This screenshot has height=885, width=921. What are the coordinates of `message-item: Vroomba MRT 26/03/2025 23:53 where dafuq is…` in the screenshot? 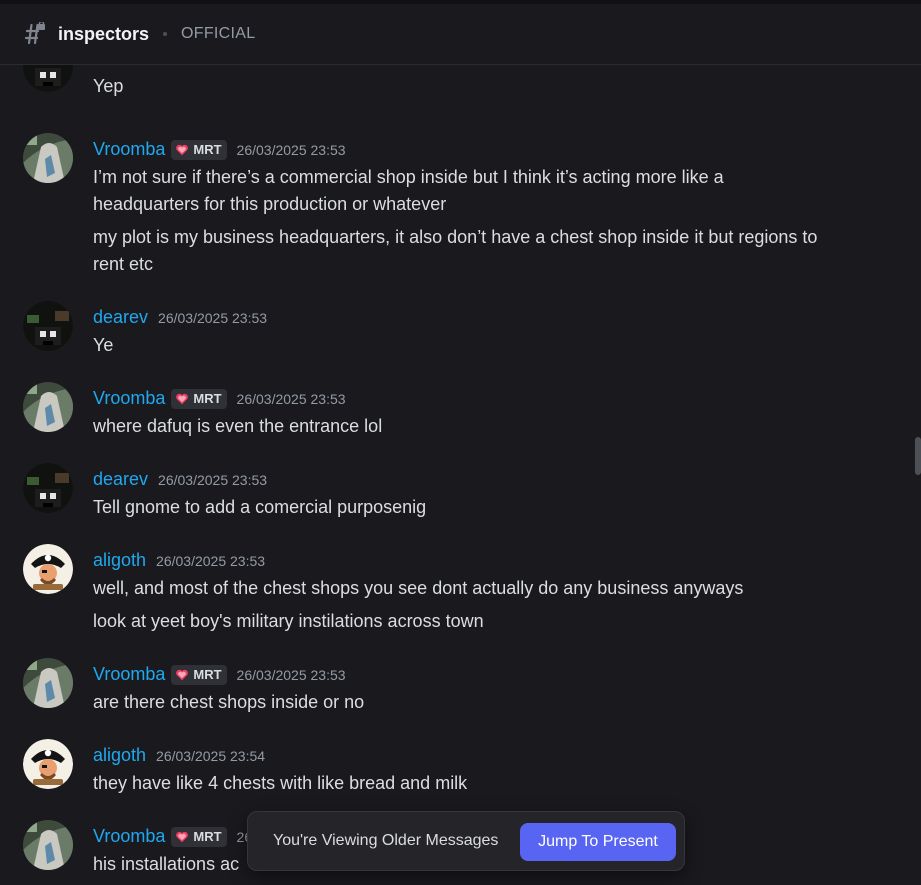 It's located at (450, 419).